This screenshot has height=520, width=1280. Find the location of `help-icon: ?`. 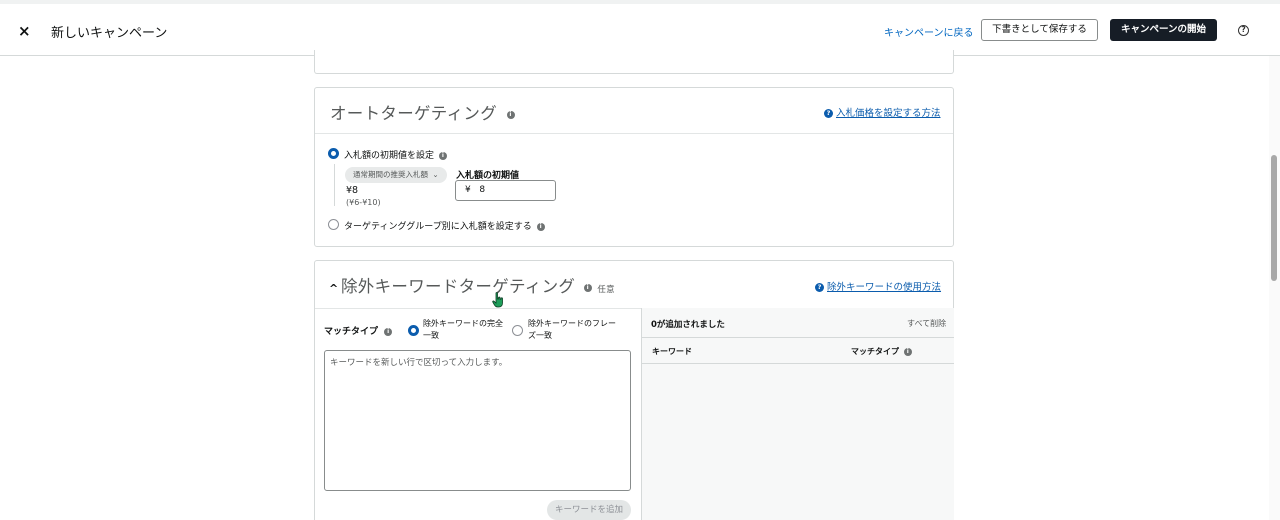

help-icon: ? is located at coordinates (1243, 30).